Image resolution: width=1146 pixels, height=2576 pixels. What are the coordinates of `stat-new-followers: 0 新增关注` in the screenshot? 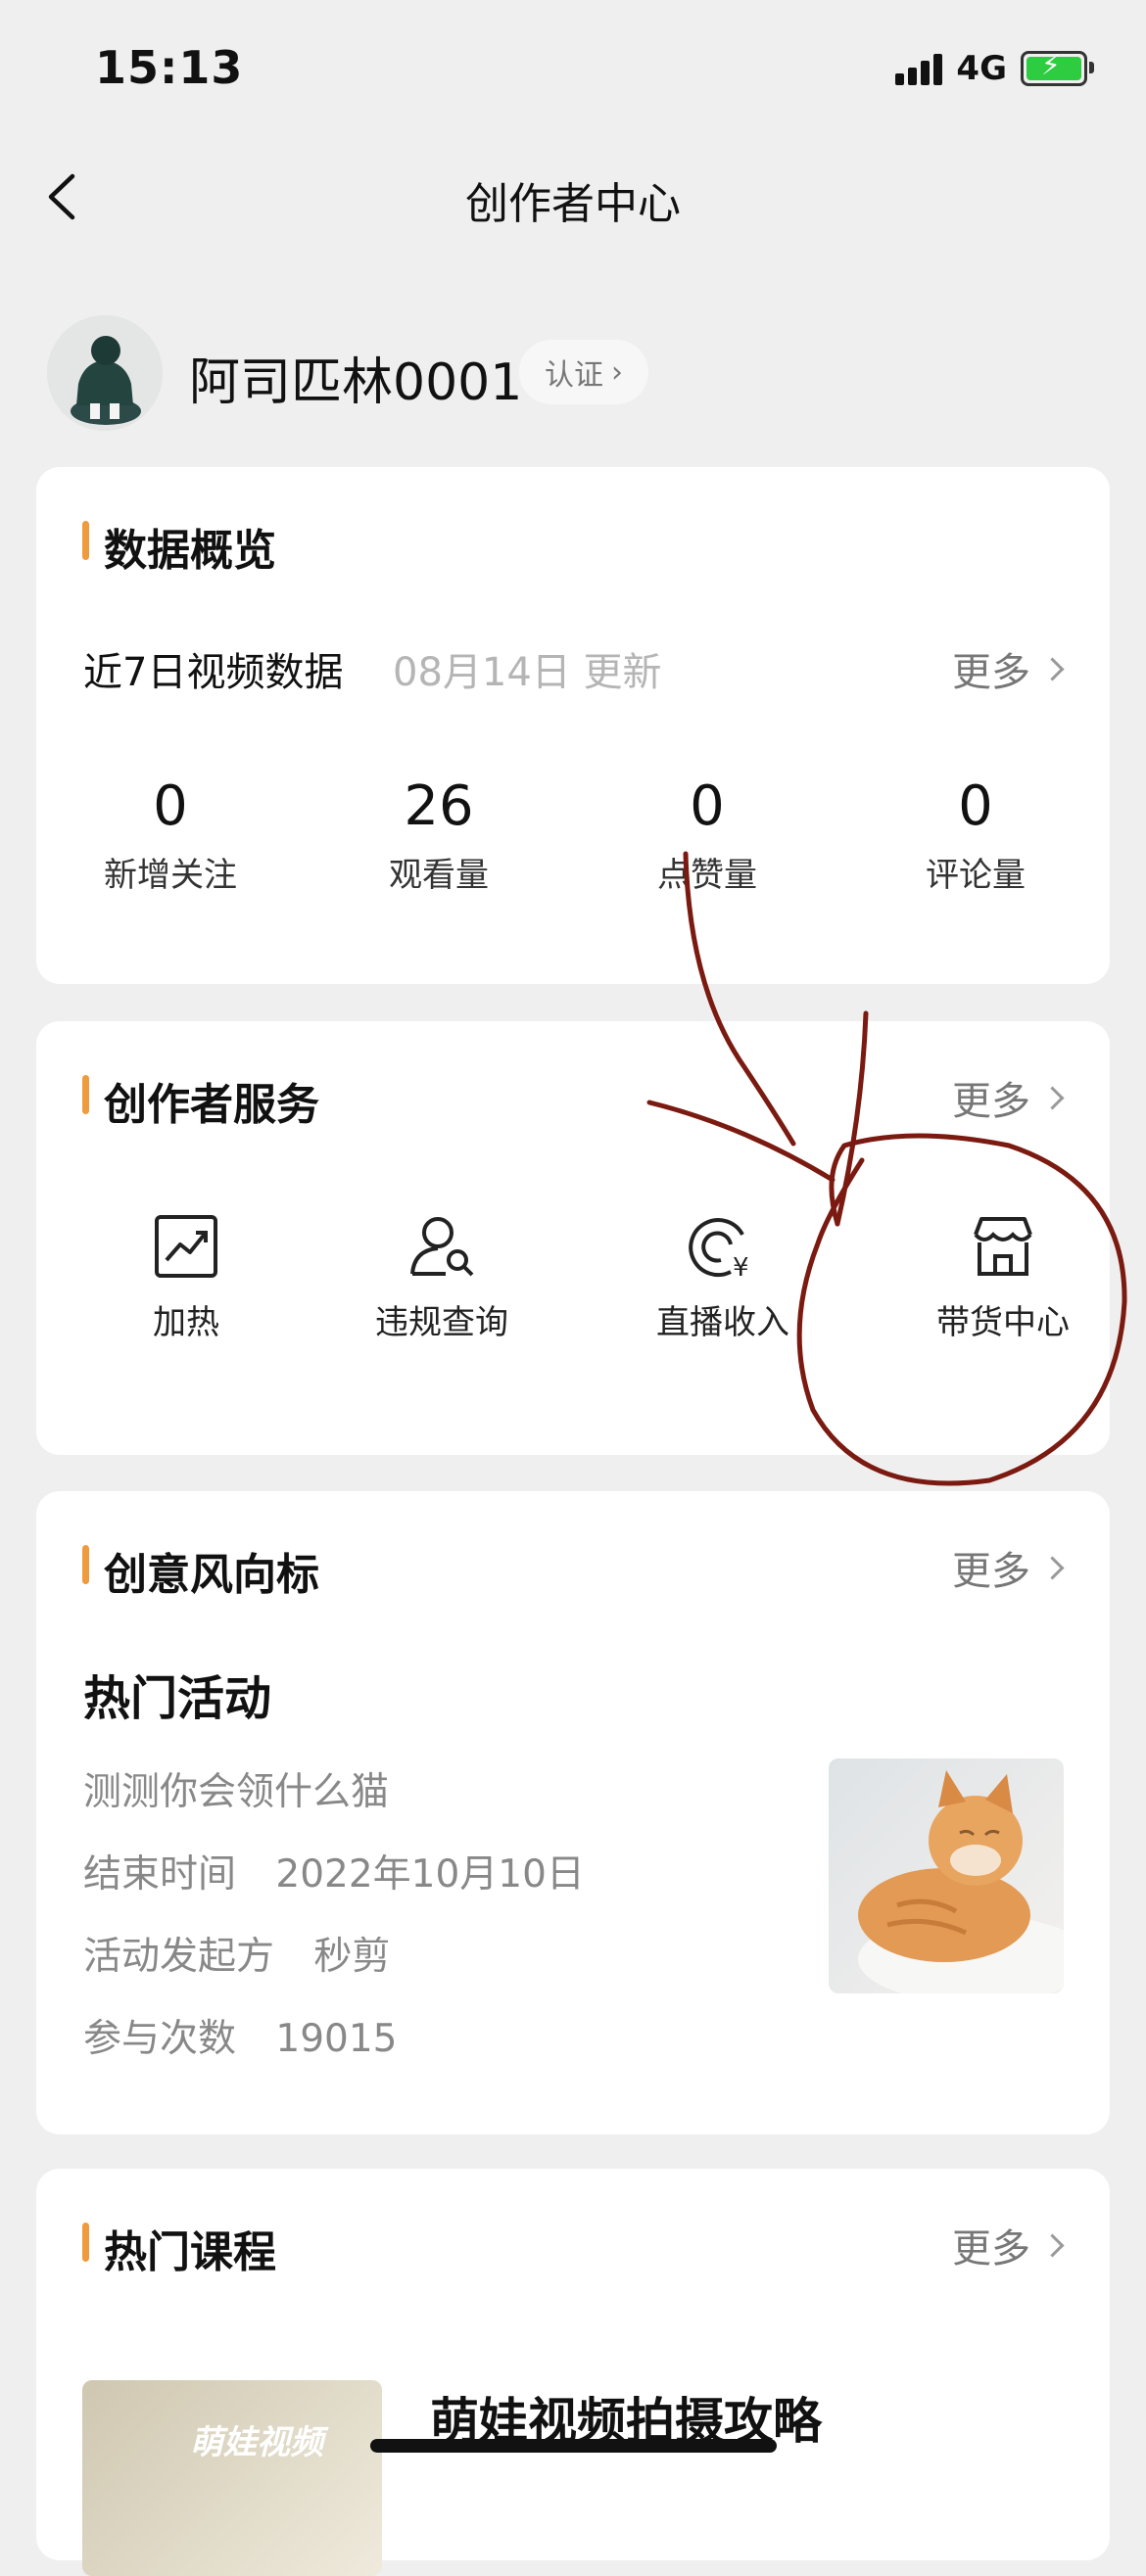 It's located at (170, 835).